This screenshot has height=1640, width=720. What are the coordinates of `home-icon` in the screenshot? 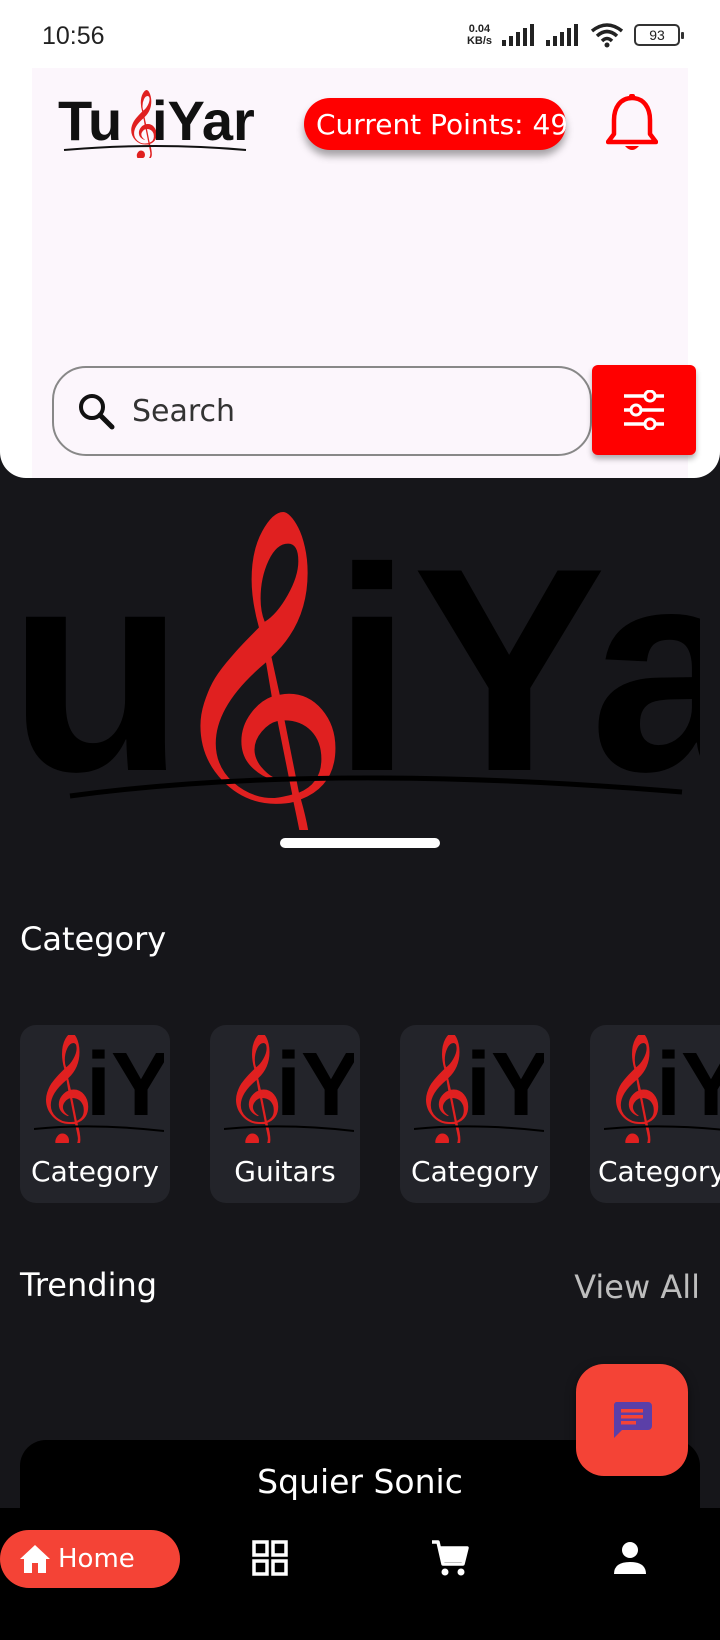 It's located at (35, 1559).